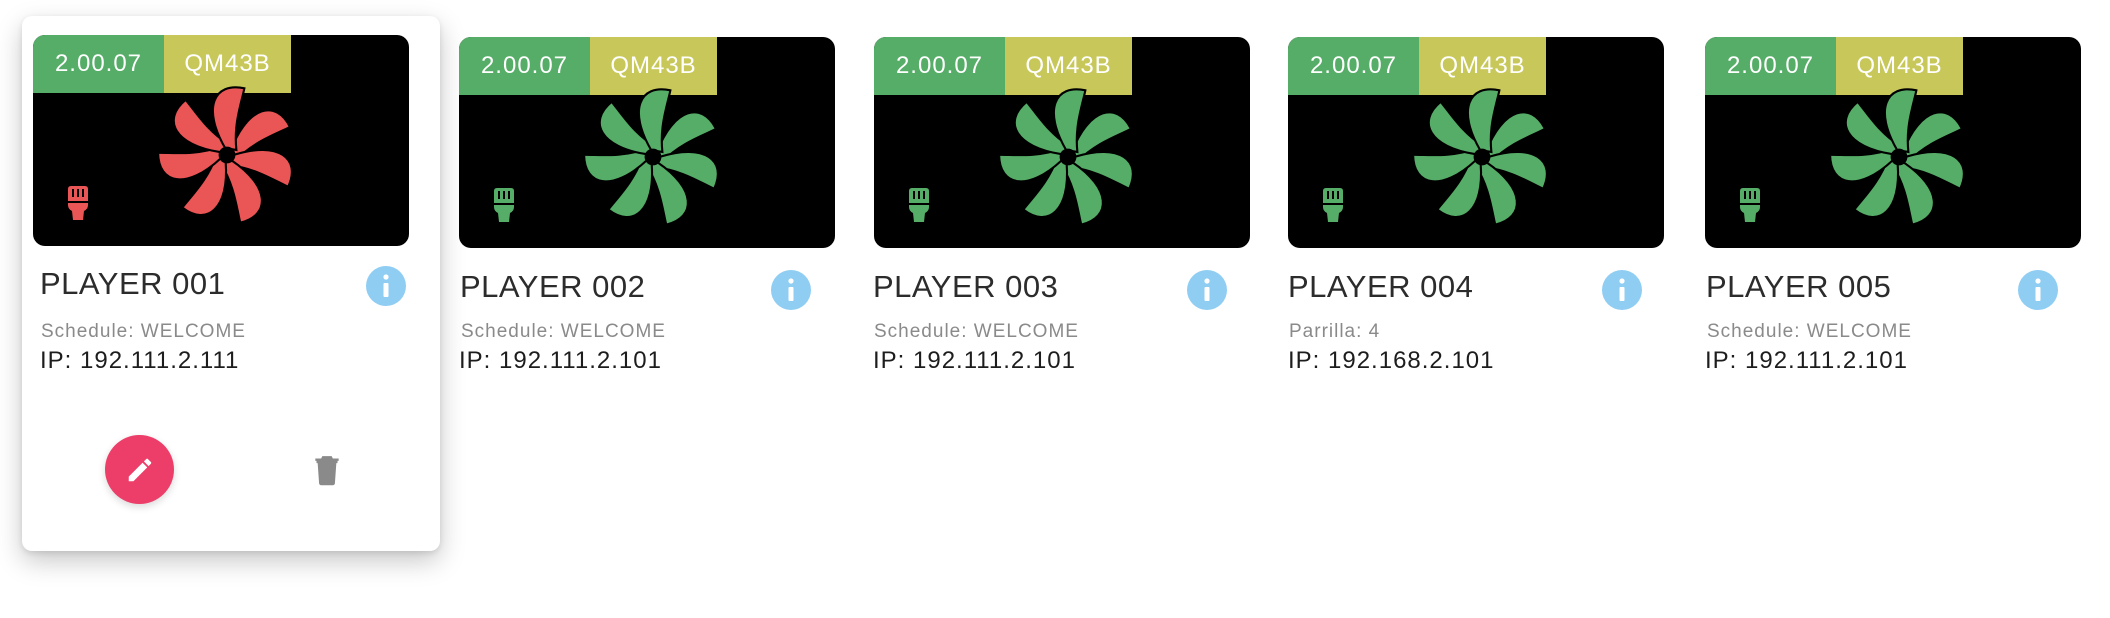 This screenshot has height=618, width=2110. What do you see at coordinates (1381, 286) in the screenshot?
I see `player-name: PLAYER 004` at bounding box center [1381, 286].